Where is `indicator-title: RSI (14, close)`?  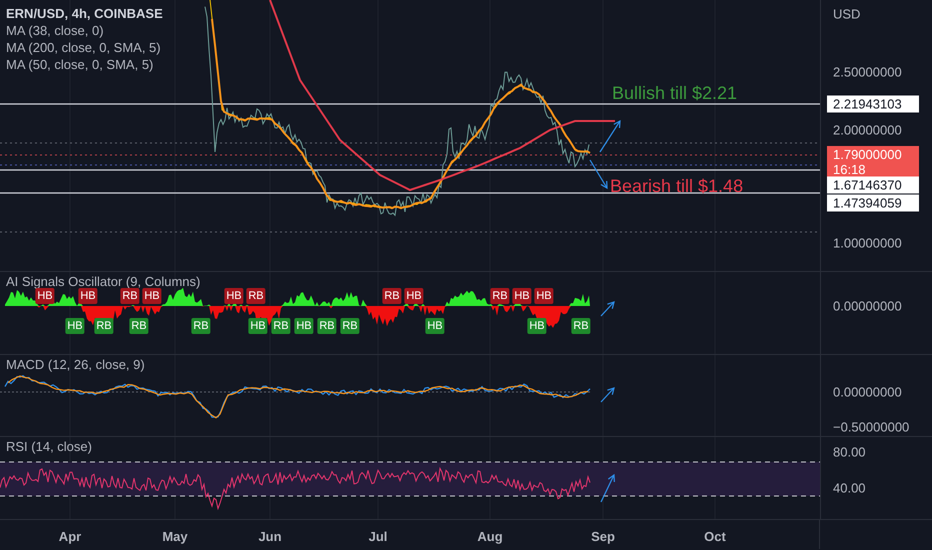
indicator-title: RSI (14, close) is located at coordinates (49, 446).